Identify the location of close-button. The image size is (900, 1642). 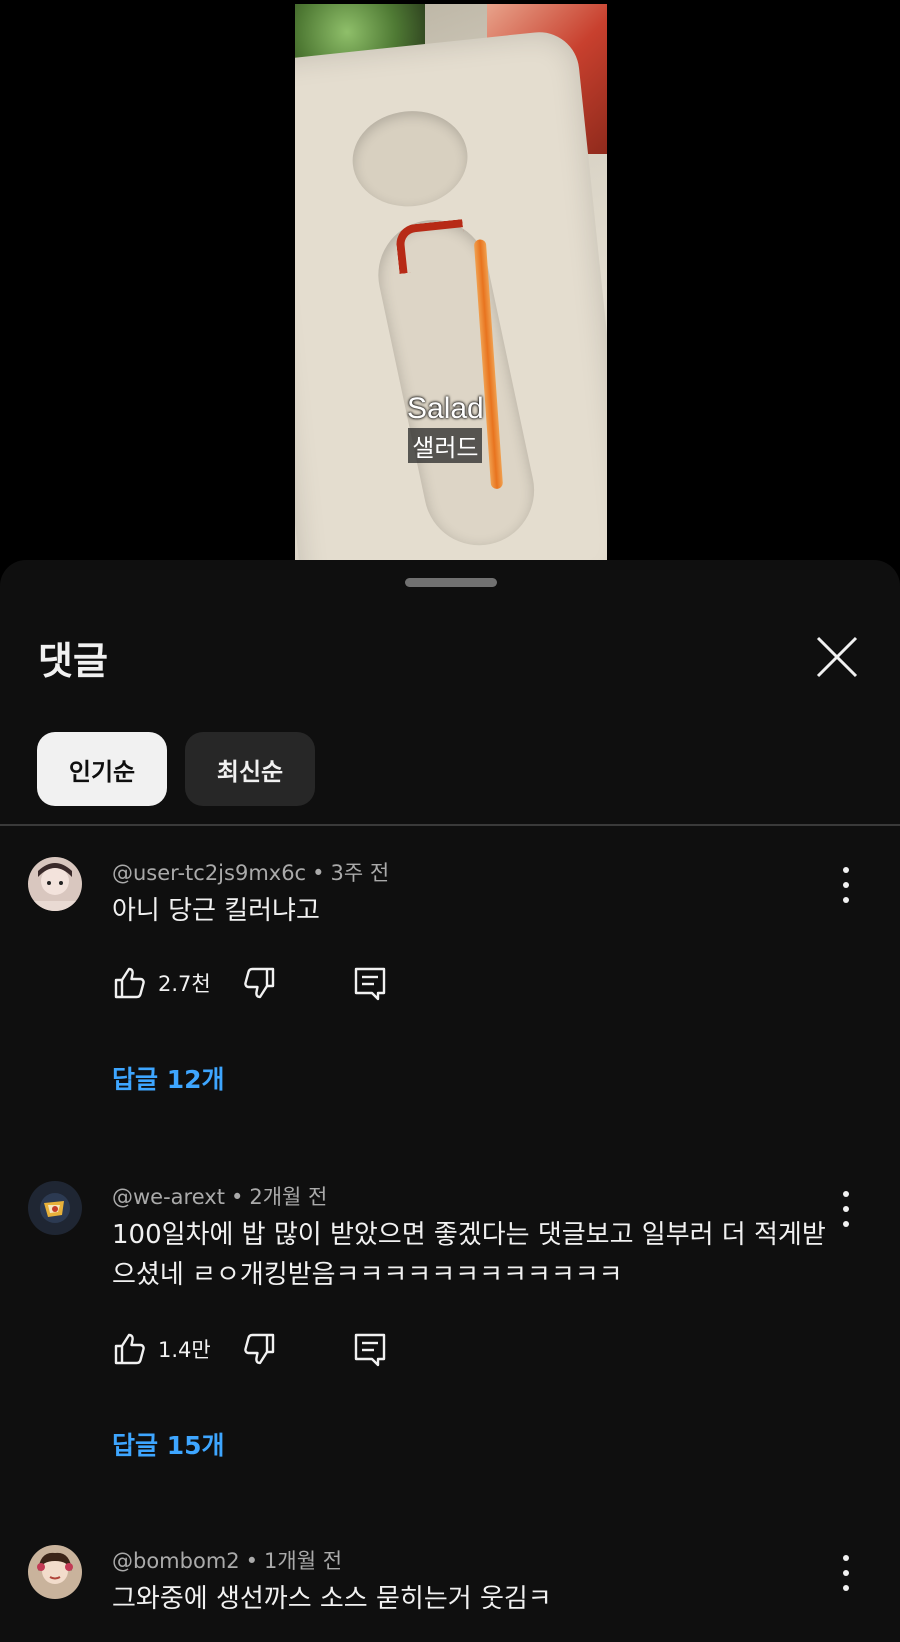
(837, 657).